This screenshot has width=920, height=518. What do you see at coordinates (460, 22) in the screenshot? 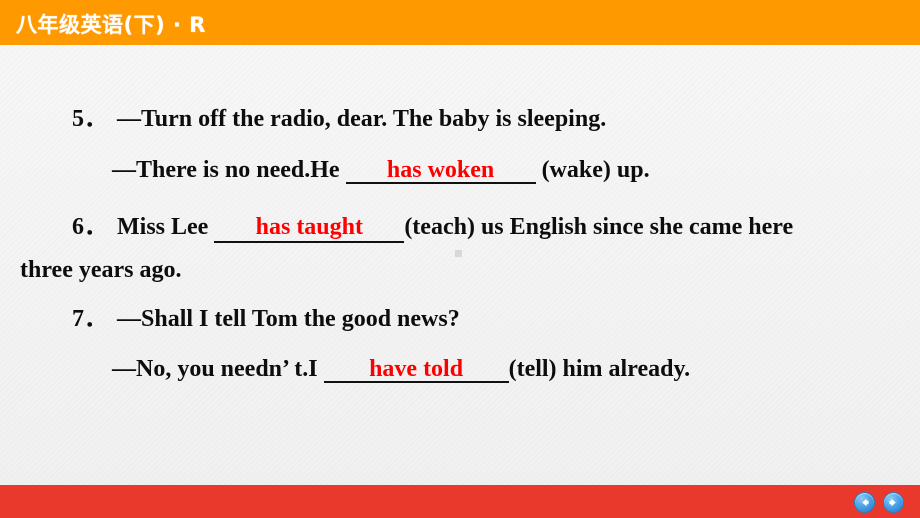
I see `header-bar: 八年级英语(下) · R` at bounding box center [460, 22].